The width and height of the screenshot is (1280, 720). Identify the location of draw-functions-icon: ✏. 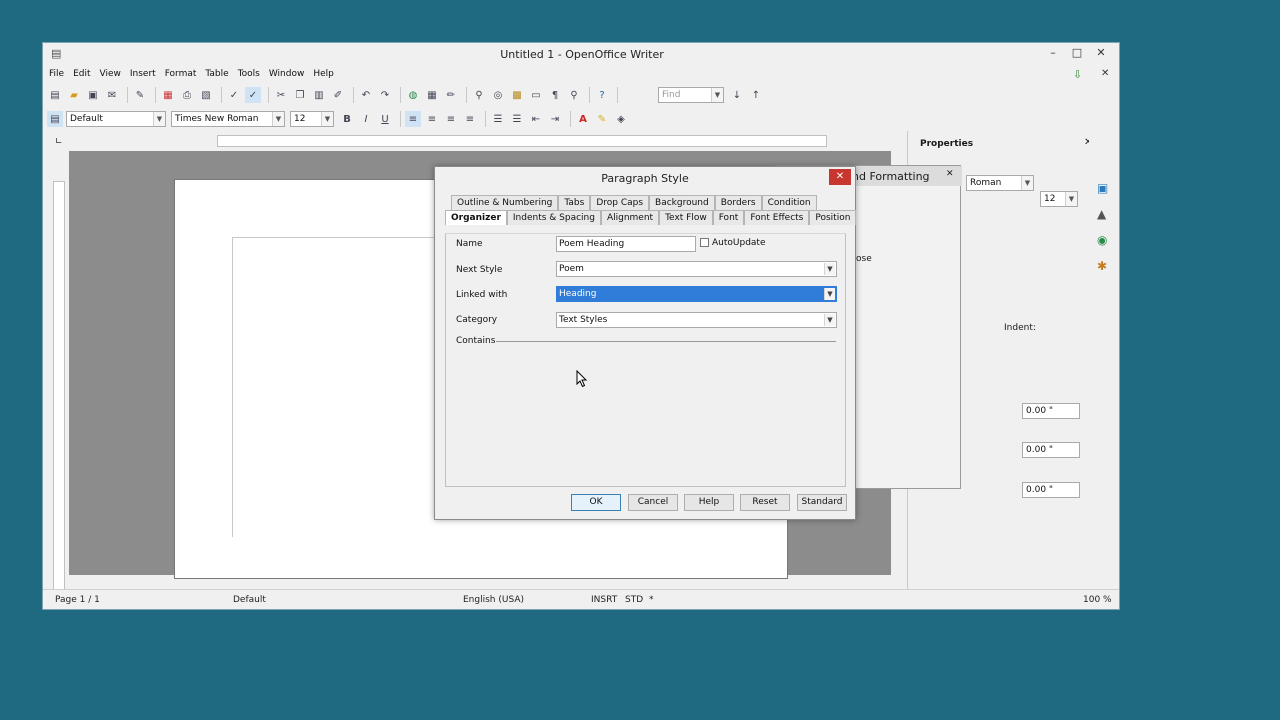
(451, 95).